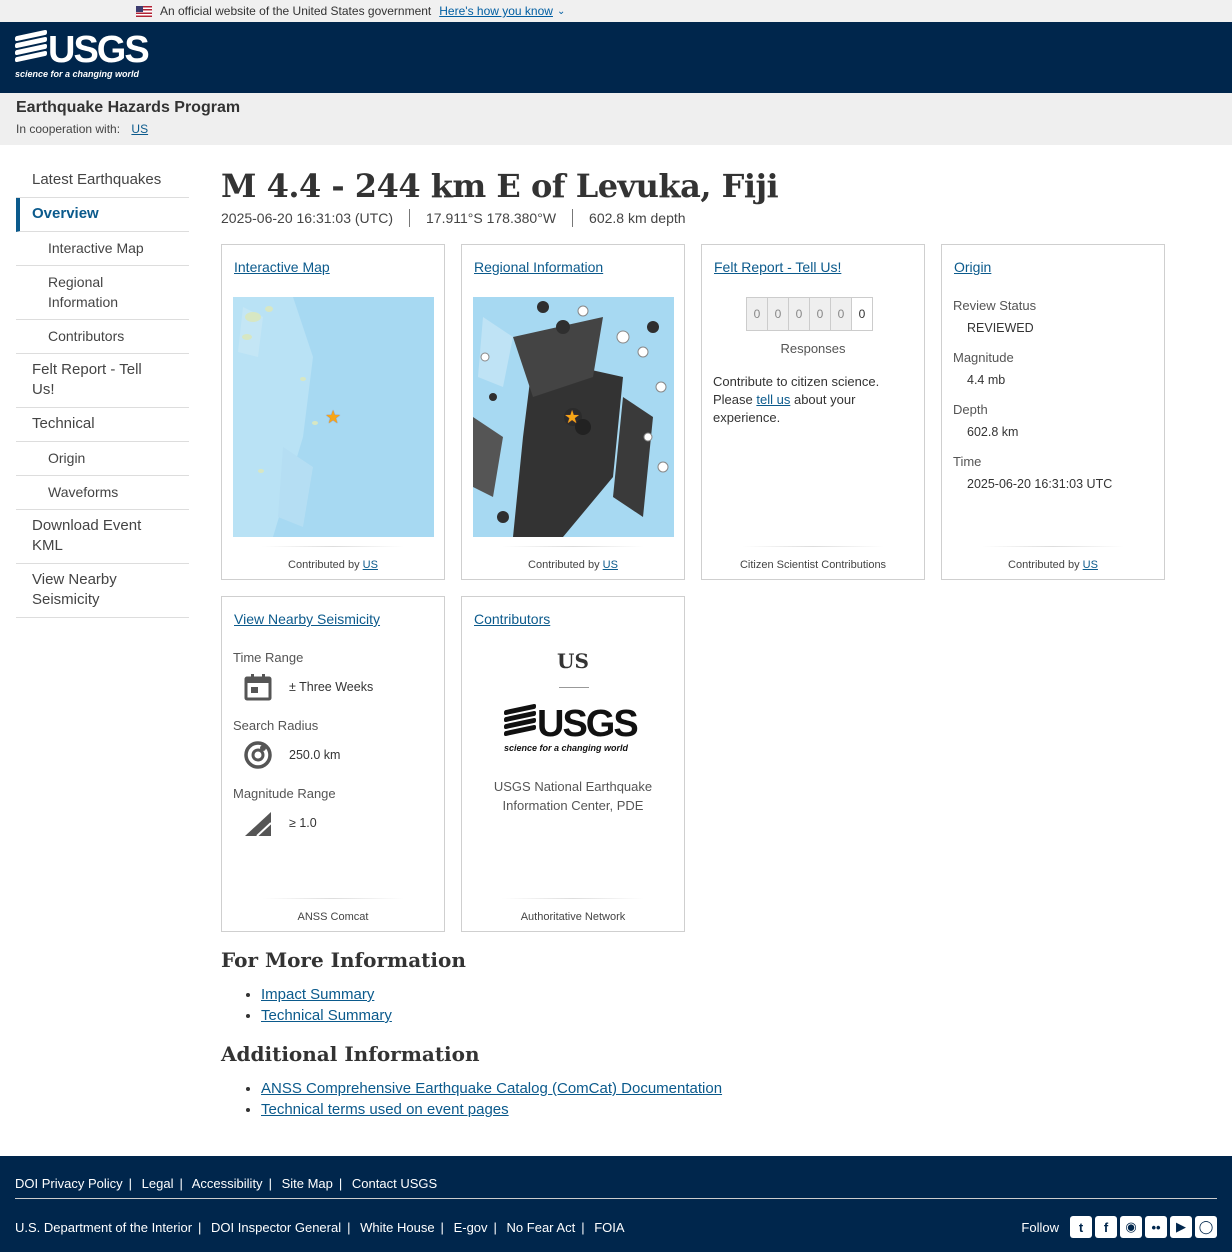 Image resolution: width=1232 pixels, height=1252 pixels. What do you see at coordinates (967, 461) in the screenshot?
I see `time-label: Time` at bounding box center [967, 461].